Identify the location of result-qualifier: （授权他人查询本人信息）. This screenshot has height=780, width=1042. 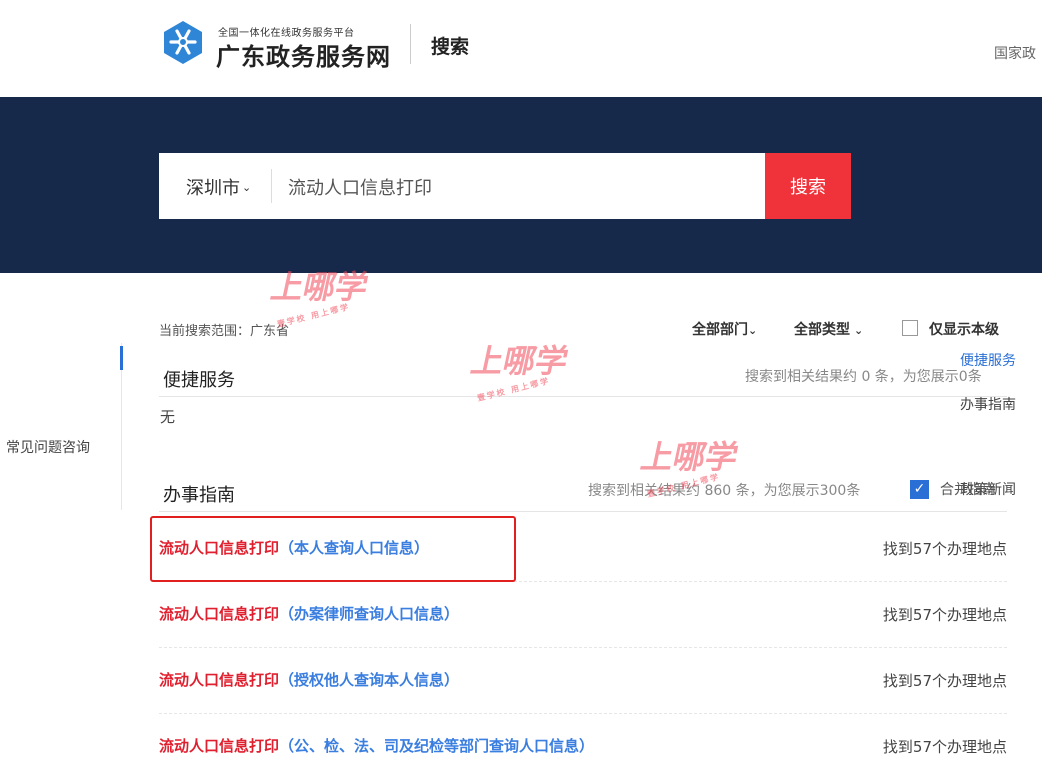
(369, 680).